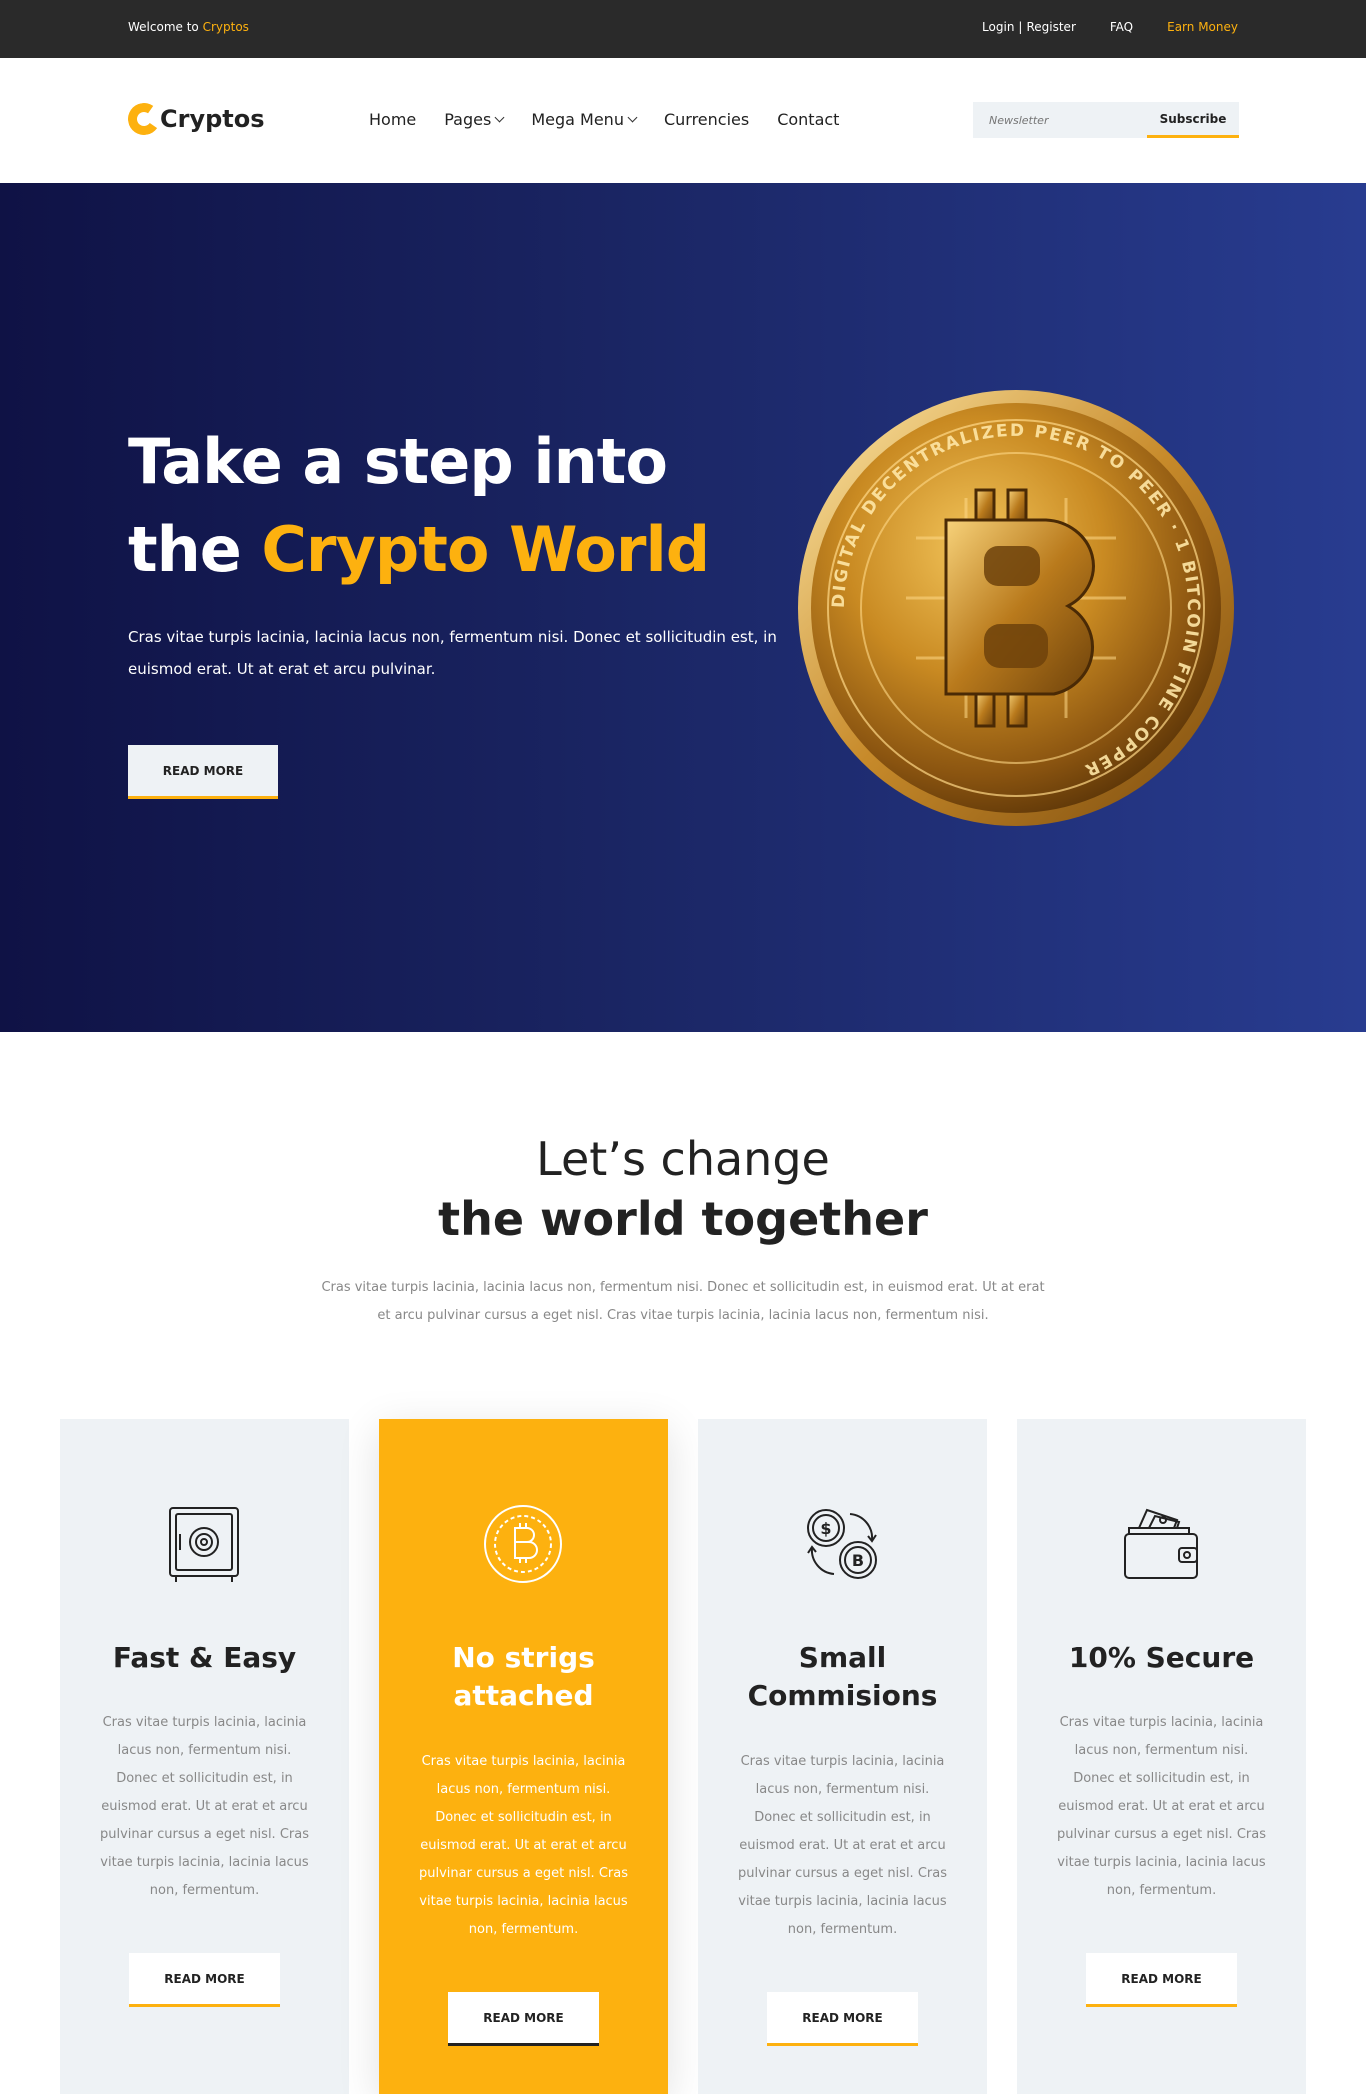 This screenshot has height=2094, width=1366. I want to click on card-title: 10% Secure, so click(1161, 1658).